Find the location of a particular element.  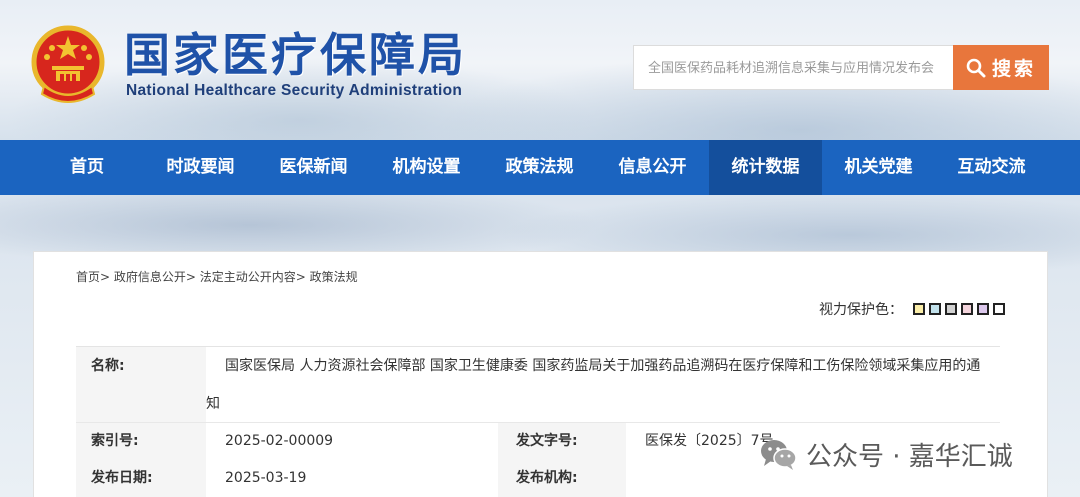

eye-care-selector: 视力保护色： is located at coordinates (912, 309).